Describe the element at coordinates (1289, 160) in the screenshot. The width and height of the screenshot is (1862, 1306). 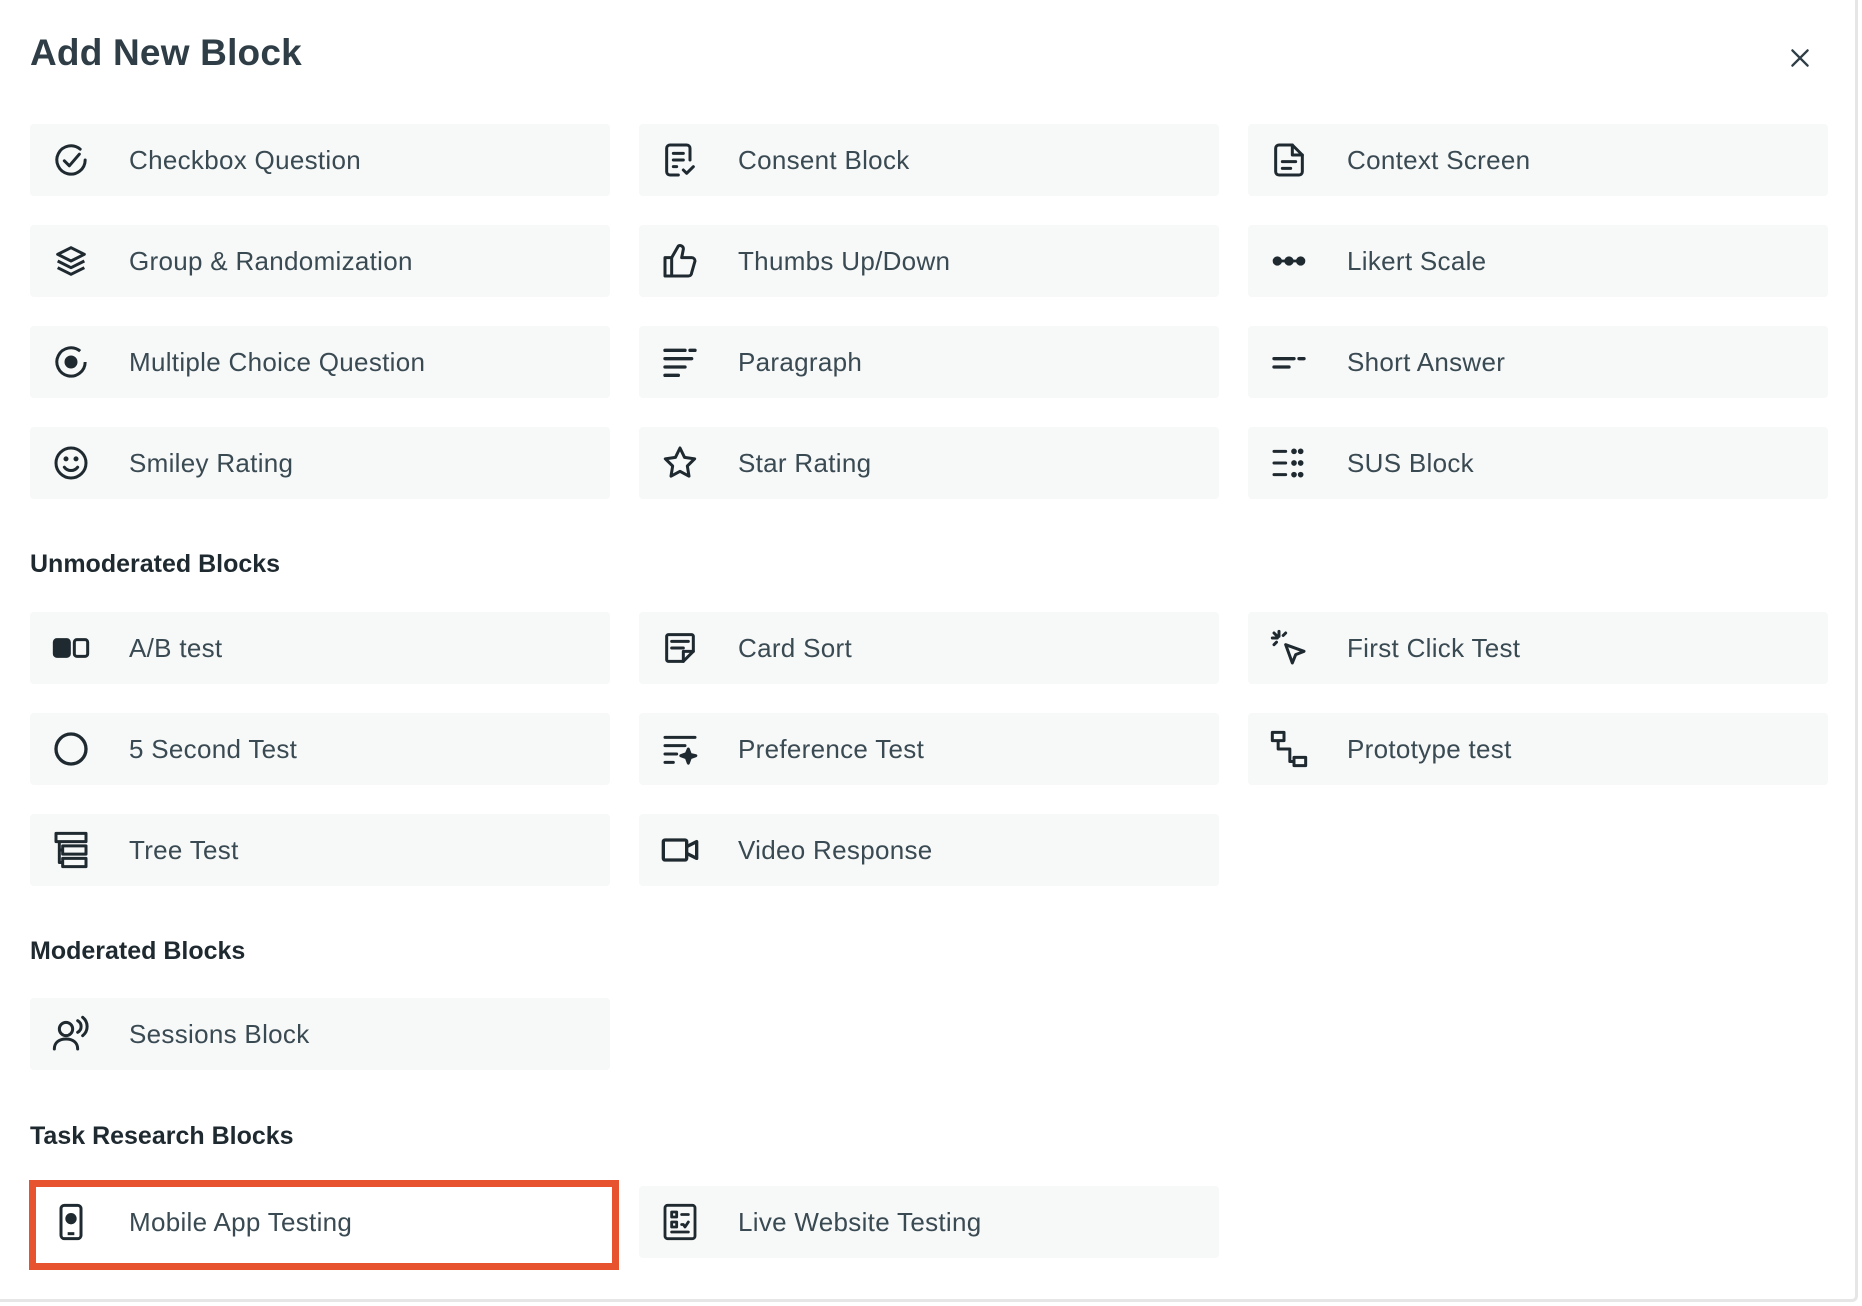
I see `file-text-icon` at that location.